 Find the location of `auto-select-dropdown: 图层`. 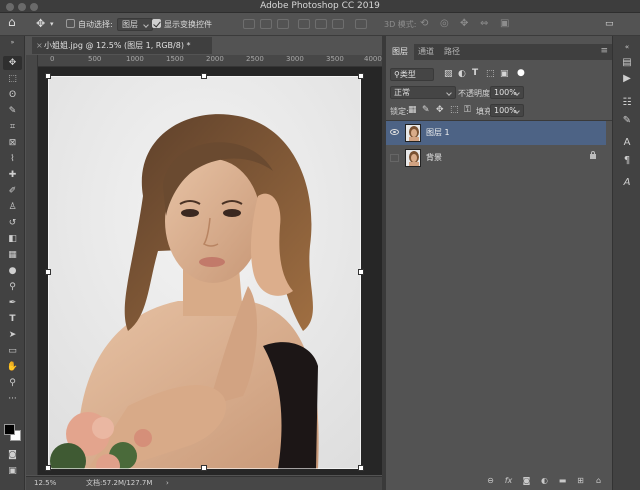

auto-select-dropdown: 图层 is located at coordinates (135, 24).